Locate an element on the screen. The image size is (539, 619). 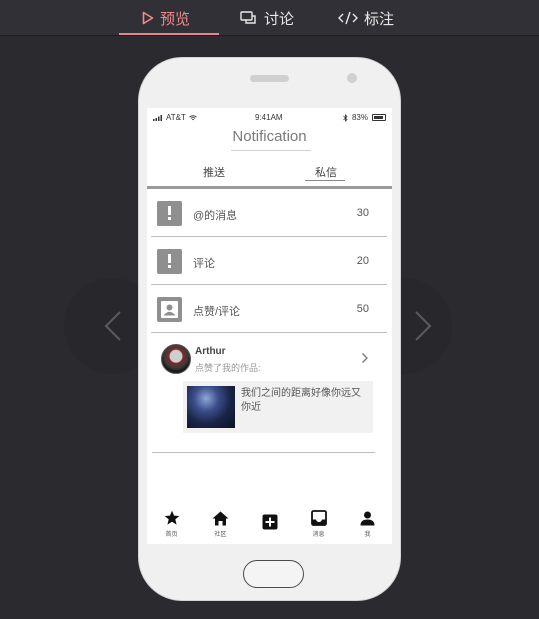
carrier: AT&T is located at coordinates (175, 117).